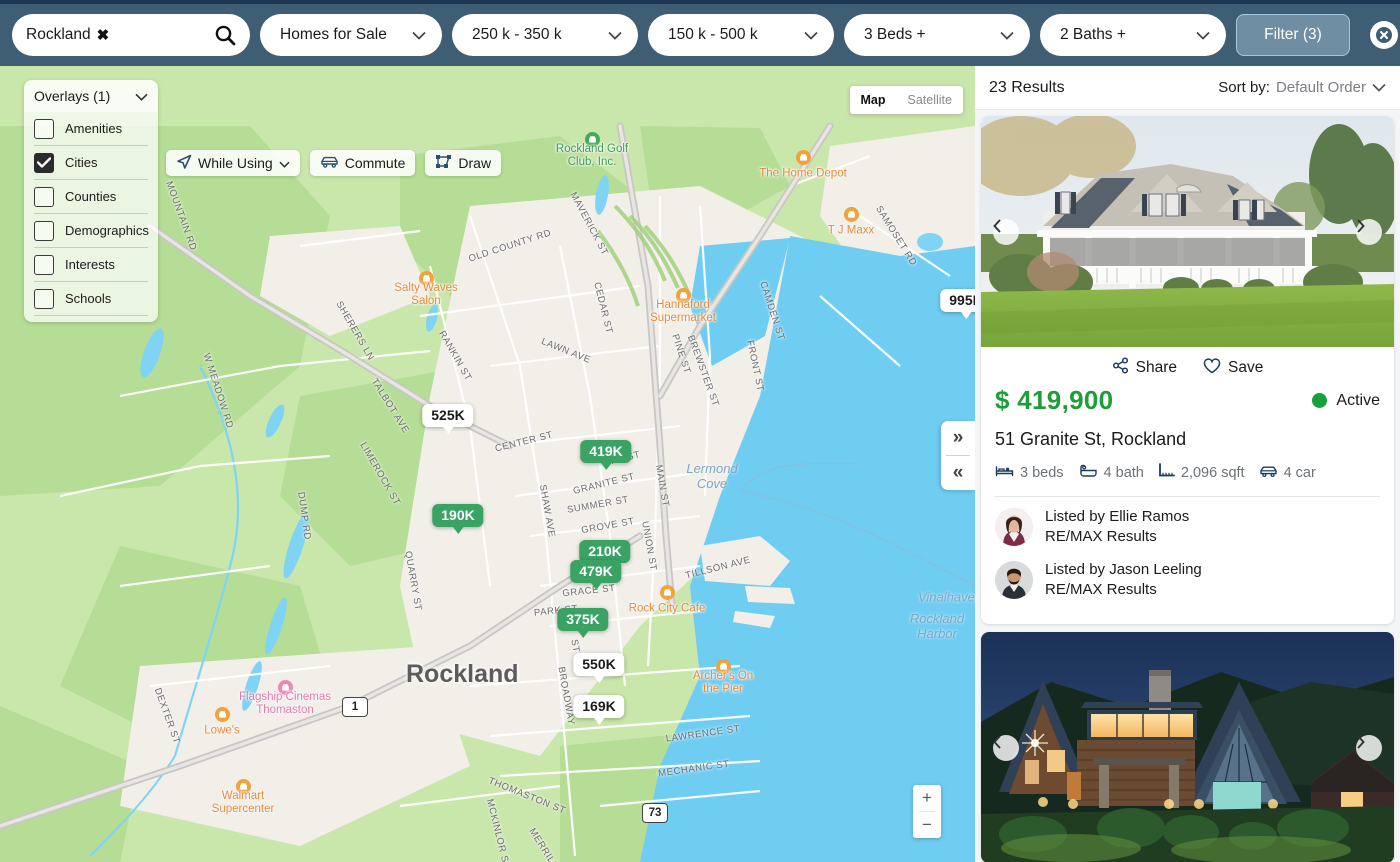  Describe the element at coordinates (88, 298) in the screenshot. I see `overlay-label: Schools` at that location.